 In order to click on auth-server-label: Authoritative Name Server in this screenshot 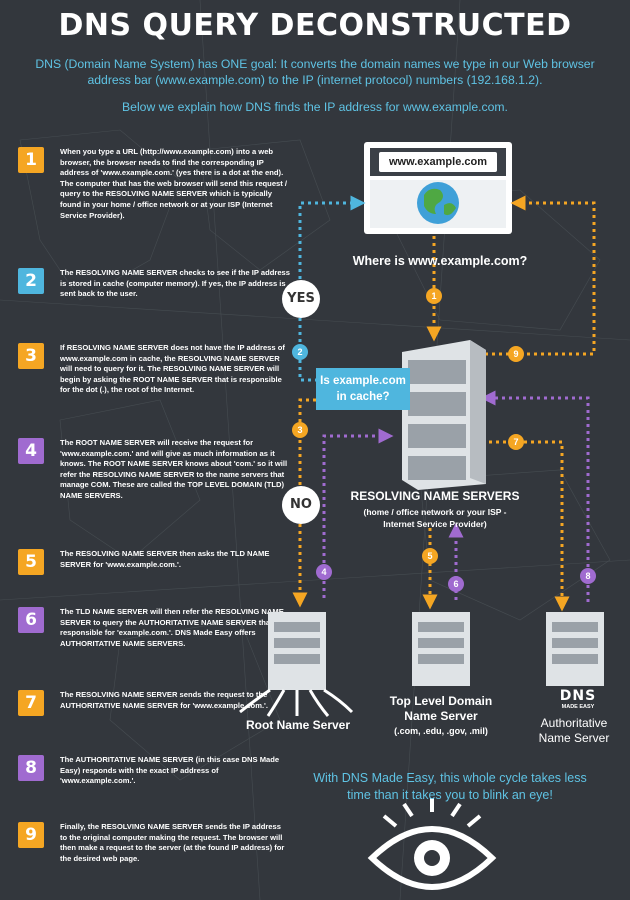, I will do `click(574, 730)`.